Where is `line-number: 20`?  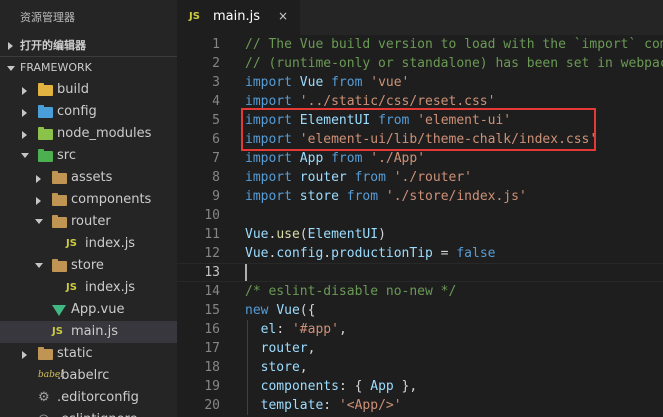 line-number: 20 is located at coordinates (212, 405).